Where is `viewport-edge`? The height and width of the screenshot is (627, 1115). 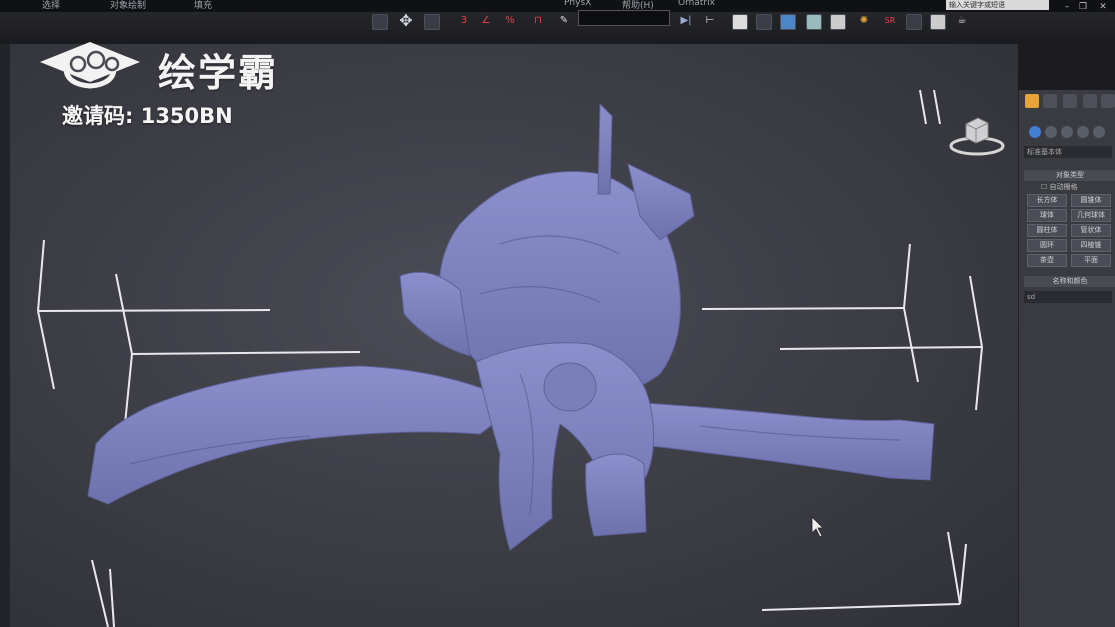 viewport-edge is located at coordinates (5, 335).